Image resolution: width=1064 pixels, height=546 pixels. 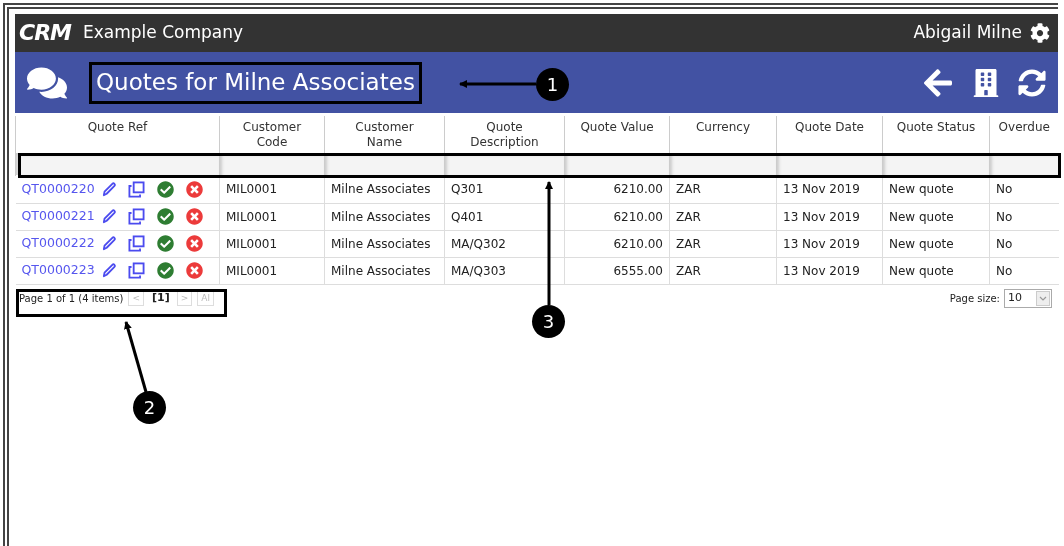 I want to click on refresh-icon, so click(x=1032, y=82).